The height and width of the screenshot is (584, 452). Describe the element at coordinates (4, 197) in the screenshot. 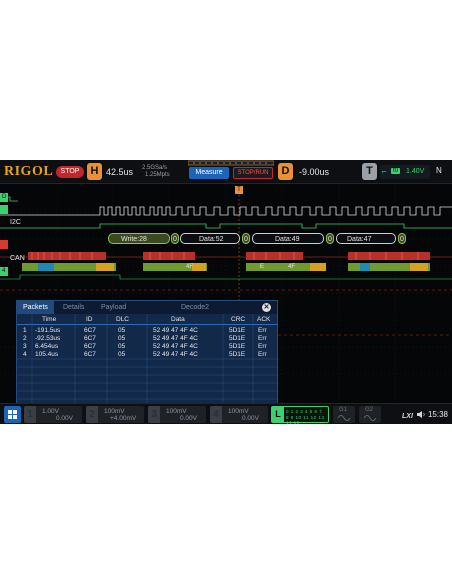

I see `channel-d-tag: D` at that location.